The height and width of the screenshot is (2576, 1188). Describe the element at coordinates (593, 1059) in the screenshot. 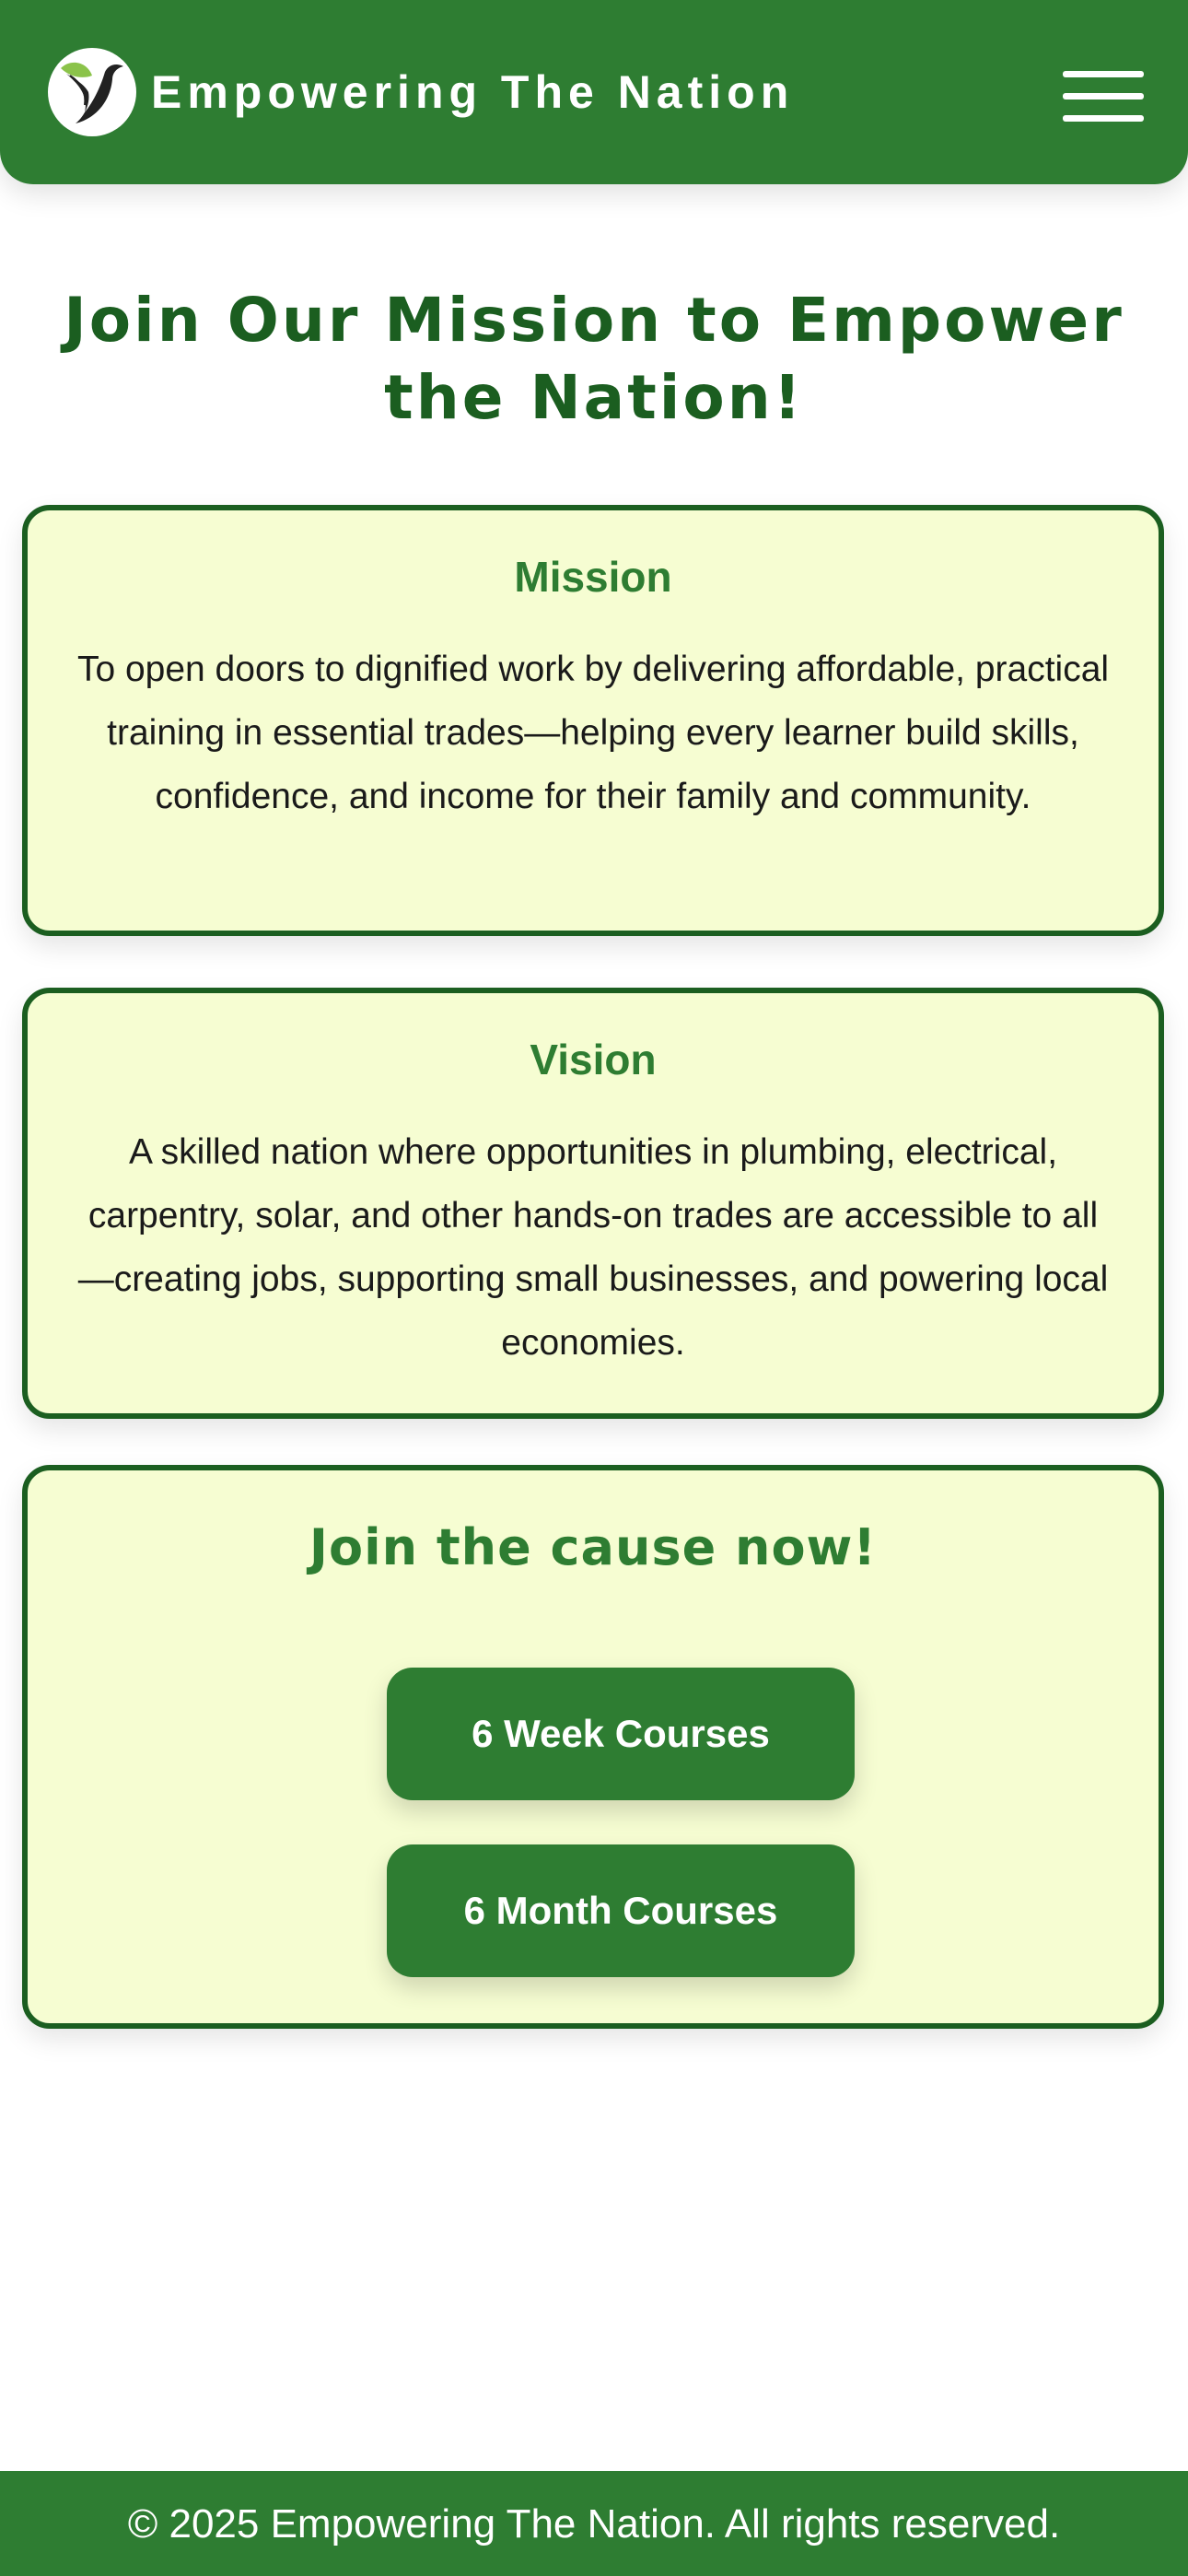

I see `vision-heading: Vision` at that location.